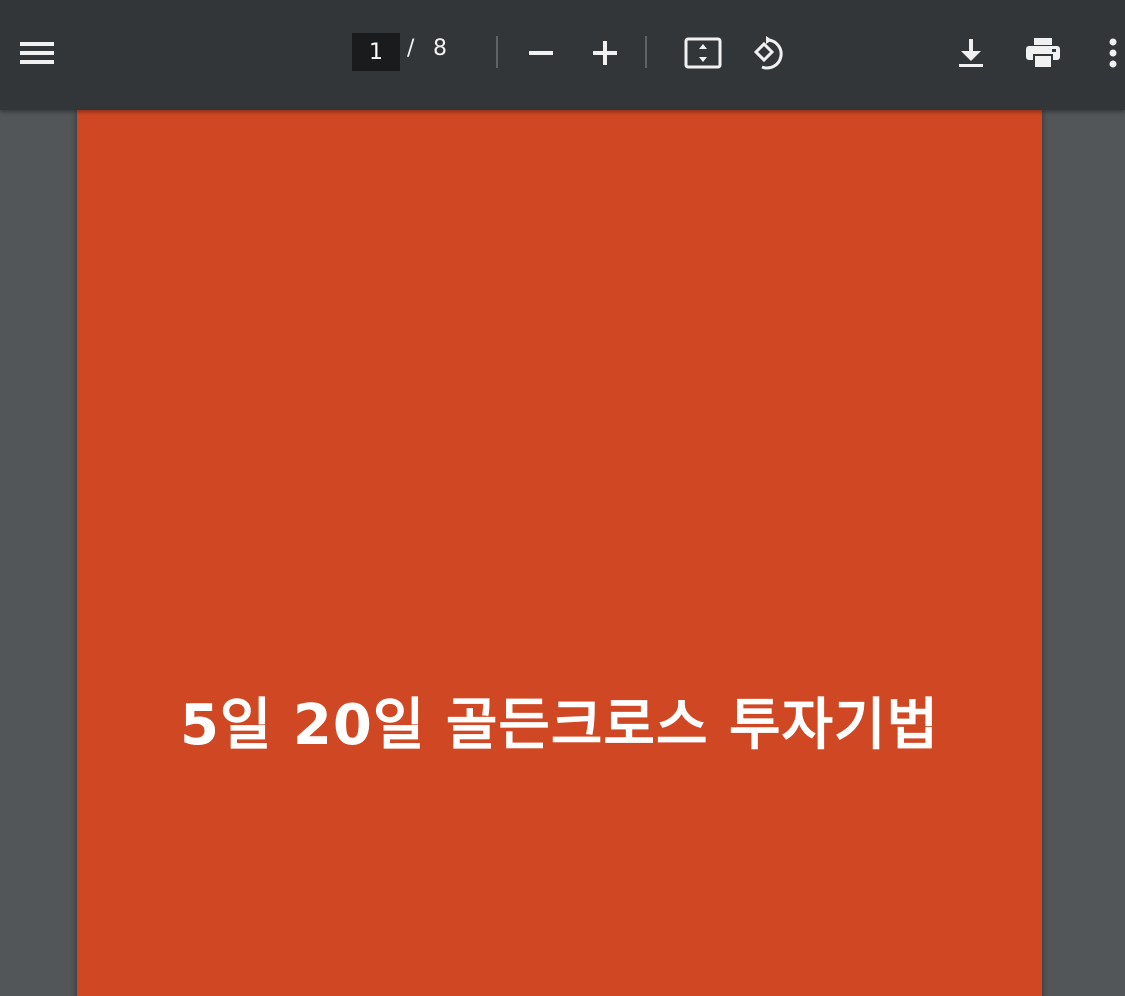 The width and height of the screenshot is (1125, 996). I want to click on slide-title: 5일 20일 골든크로스 투자기법, so click(559, 725).